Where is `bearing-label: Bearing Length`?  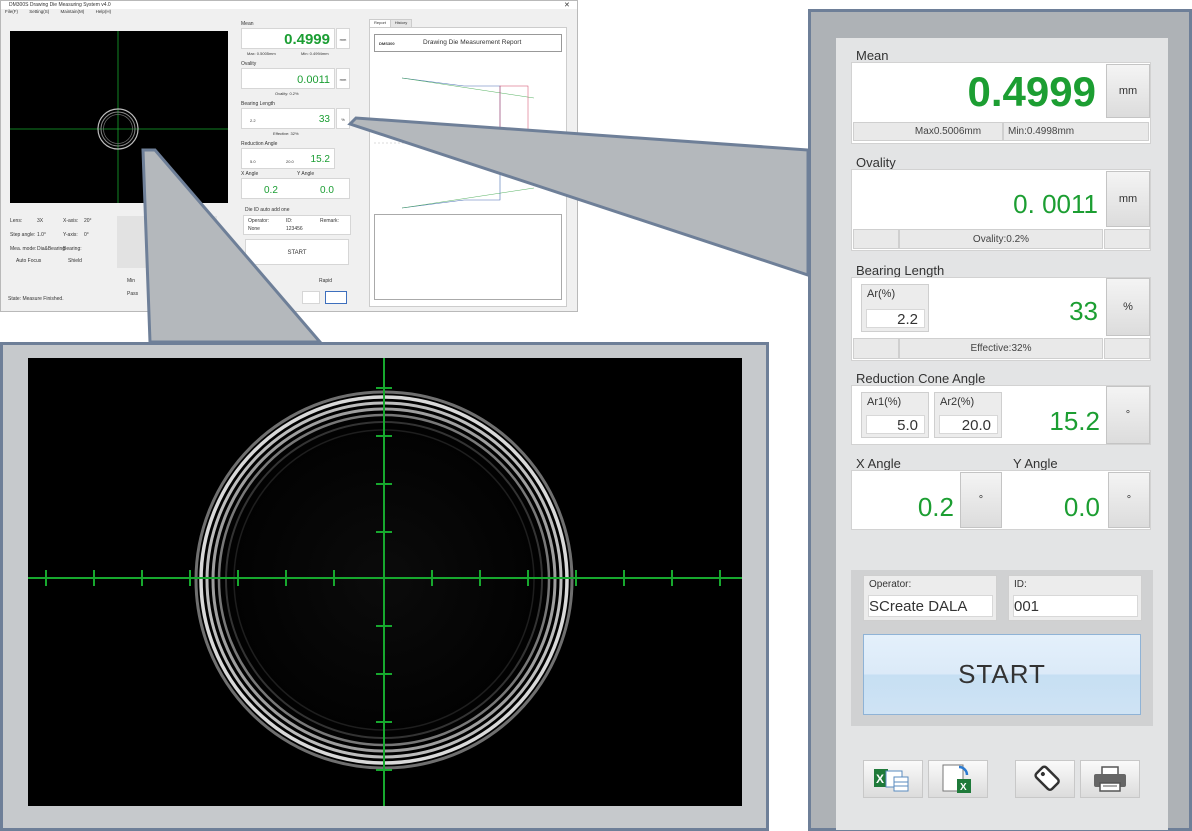
bearing-label: Bearing Length is located at coordinates (900, 270).